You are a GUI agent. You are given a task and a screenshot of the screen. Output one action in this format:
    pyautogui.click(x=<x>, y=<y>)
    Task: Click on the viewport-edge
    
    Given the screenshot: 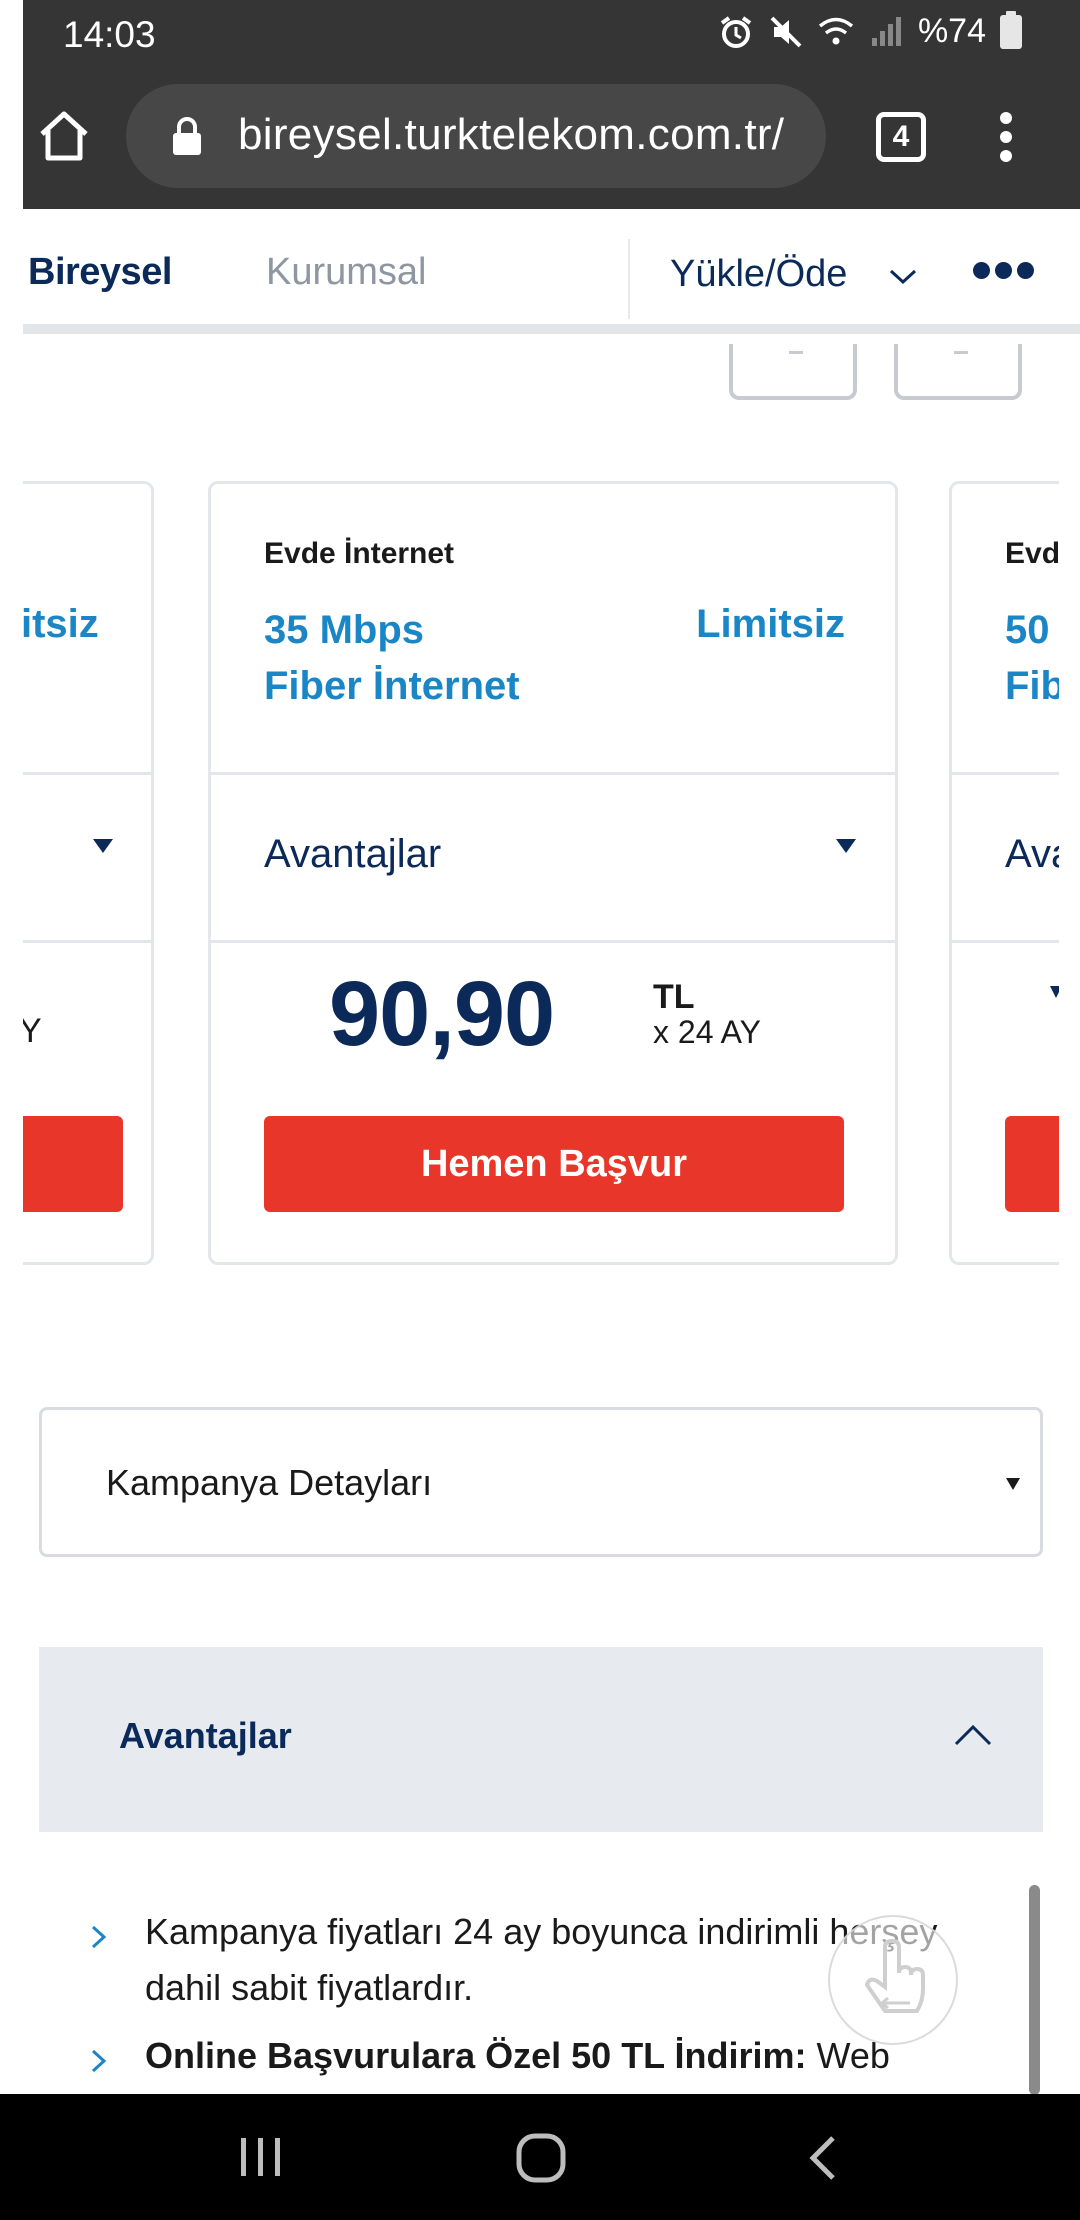 What is the action you would take?
    pyautogui.click(x=11, y=1110)
    